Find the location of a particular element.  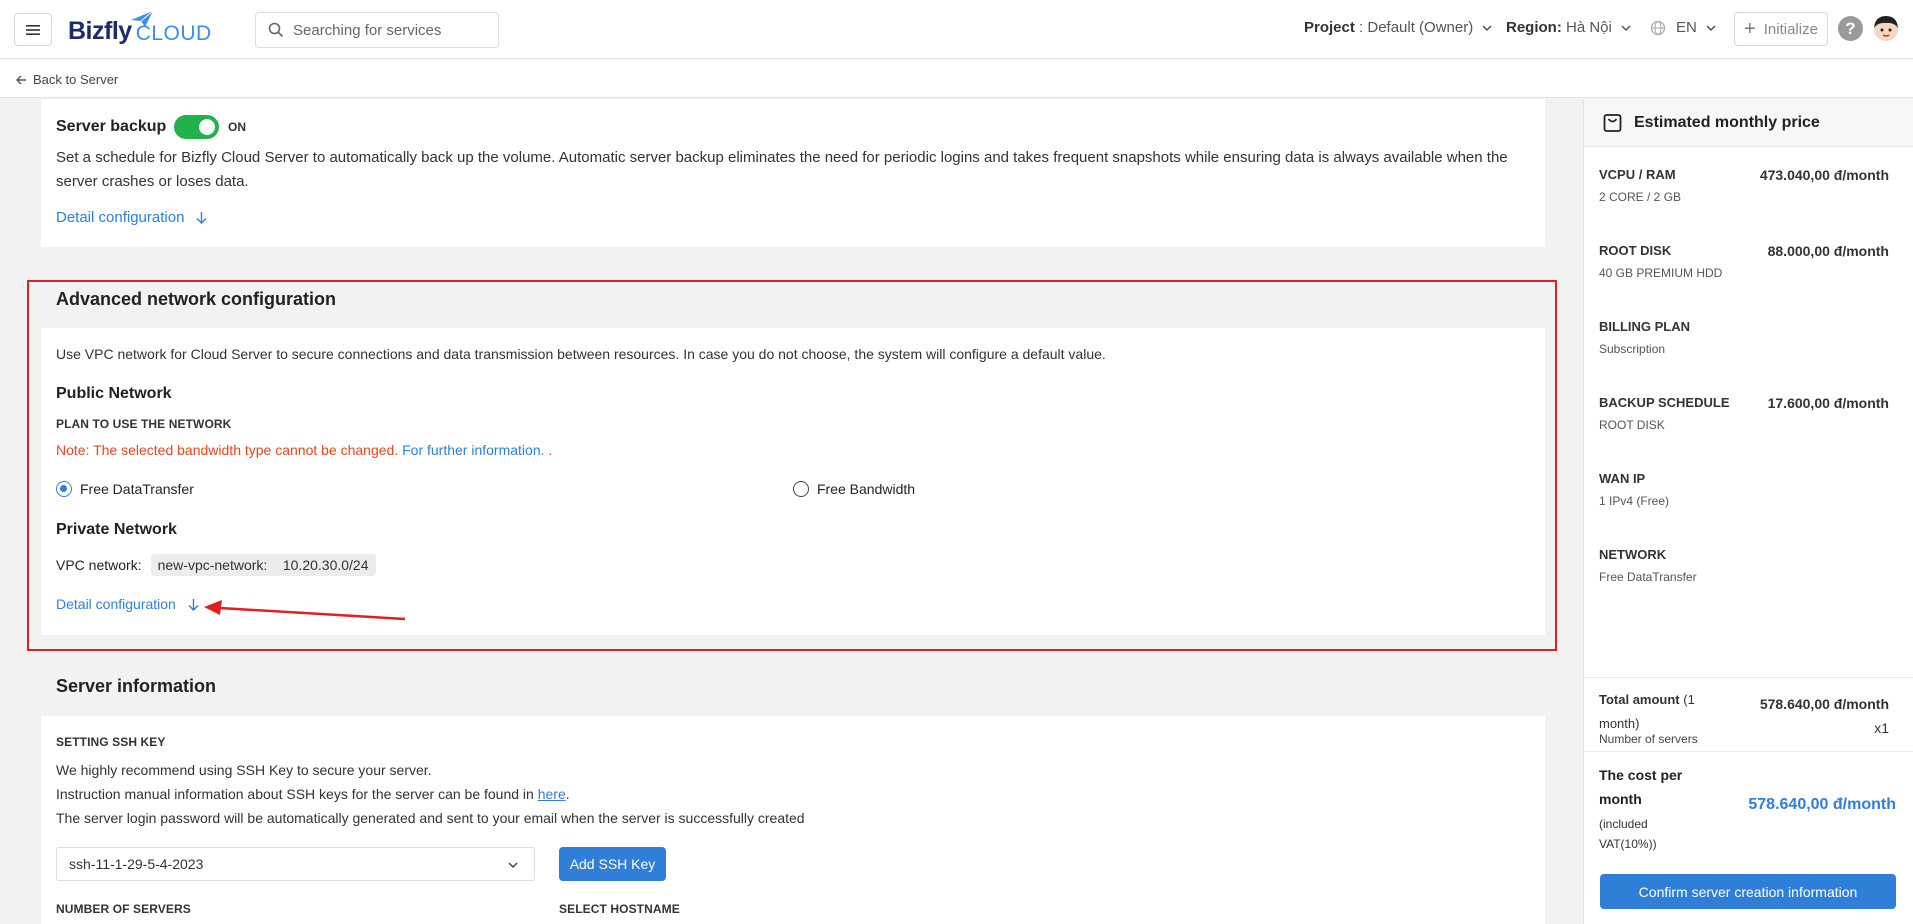

cost-label: The cost per month is located at coordinates (1640, 787).